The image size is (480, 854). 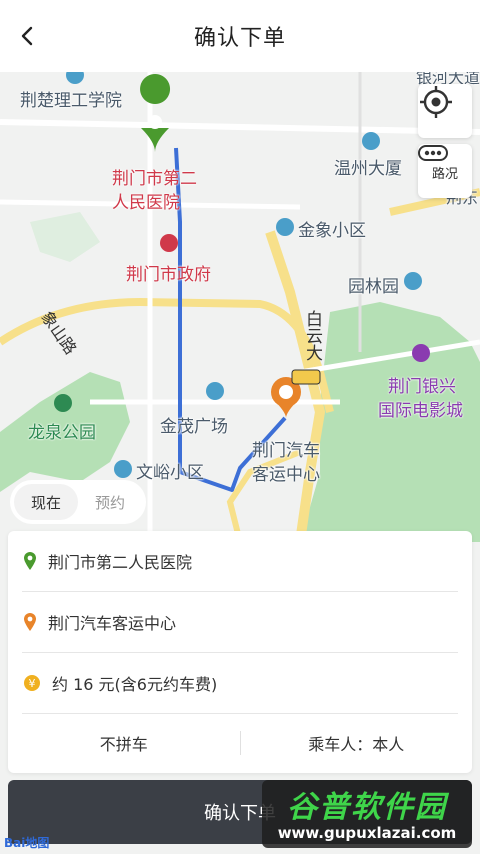 What do you see at coordinates (120, 562) in the screenshot?
I see `origin-text: 荆门市第二人民医院` at bounding box center [120, 562].